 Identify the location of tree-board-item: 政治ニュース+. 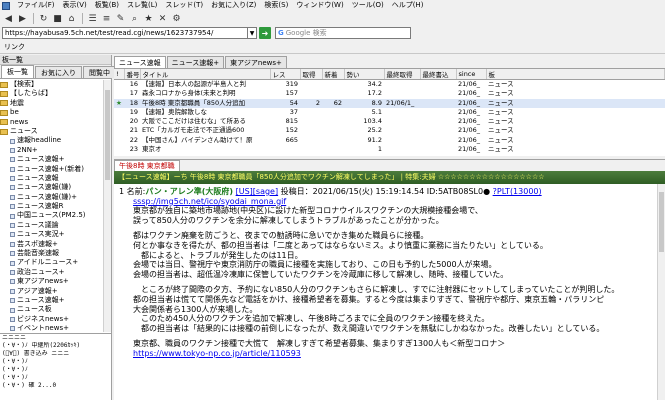
(52, 272).